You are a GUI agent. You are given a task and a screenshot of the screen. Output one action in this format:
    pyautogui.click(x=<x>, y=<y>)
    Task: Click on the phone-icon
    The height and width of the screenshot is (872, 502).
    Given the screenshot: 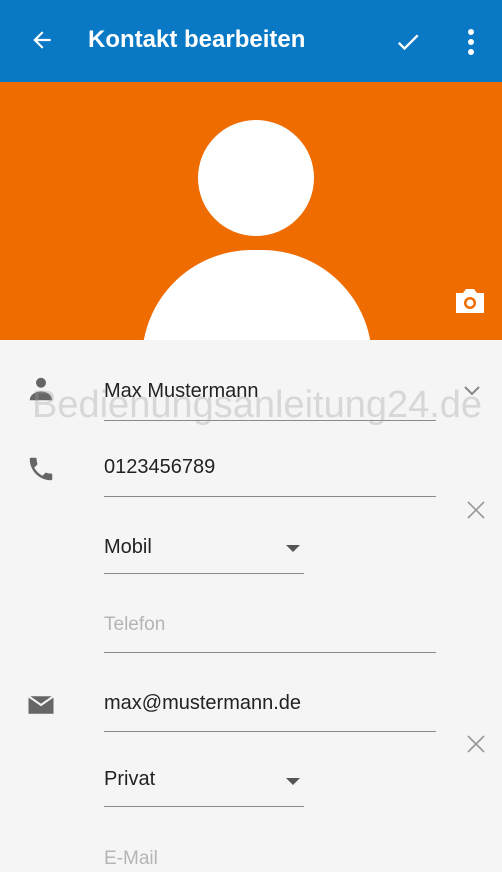 What is the action you would take?
    pyautogui.click(x=41, y=469)
    